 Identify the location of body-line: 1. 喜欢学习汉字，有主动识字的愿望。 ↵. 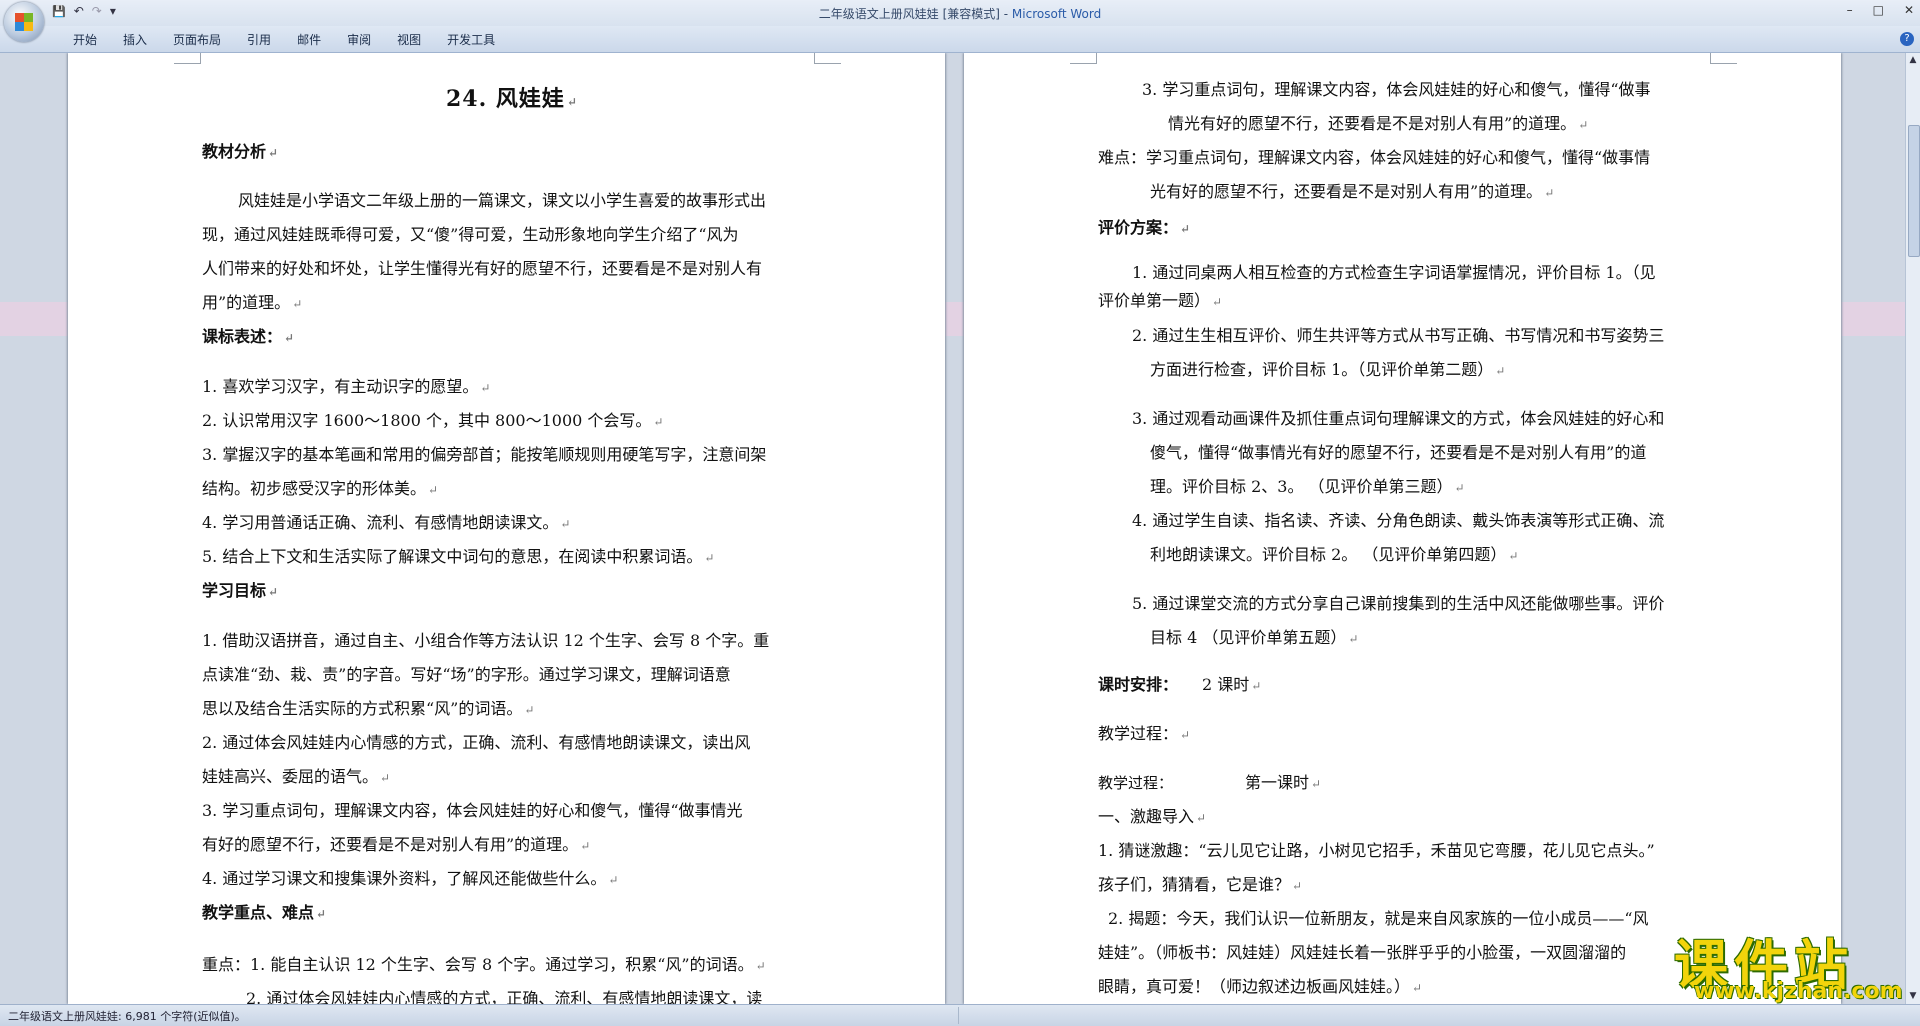
(346, 386).